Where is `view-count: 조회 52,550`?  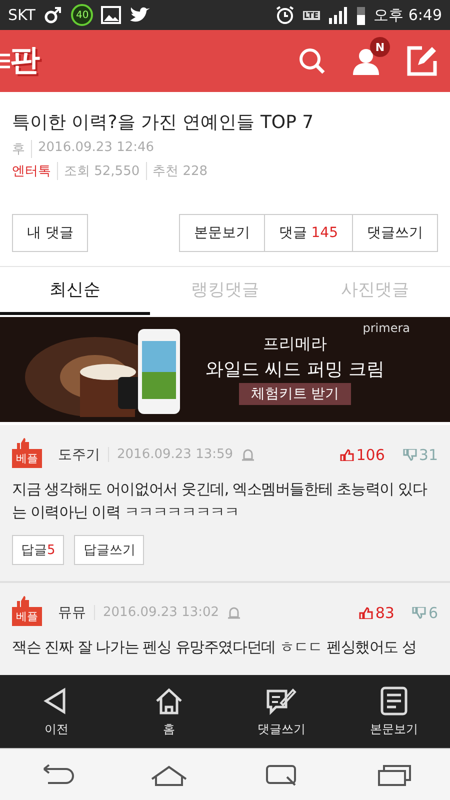
view-count: 조회 52,550 is located at coordinates (98, 171).